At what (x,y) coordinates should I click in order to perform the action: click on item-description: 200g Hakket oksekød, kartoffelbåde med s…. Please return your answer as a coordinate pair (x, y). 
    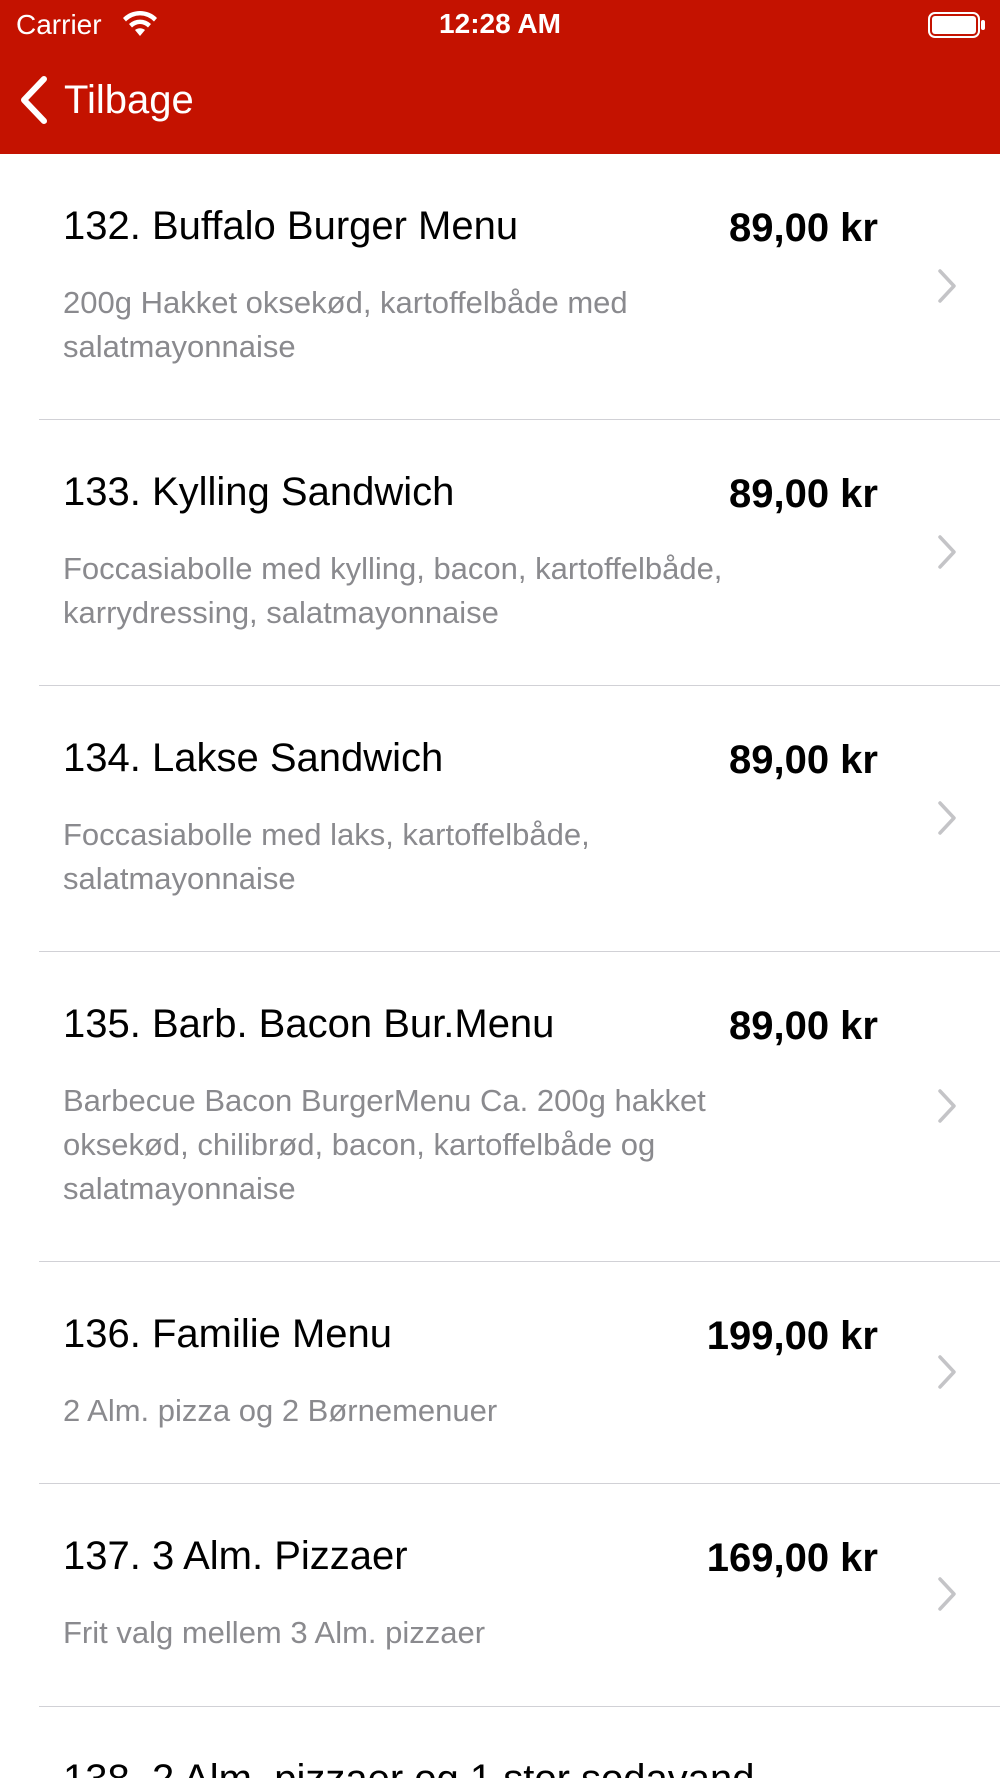
    Looking at the image, I should click on (345, 324).